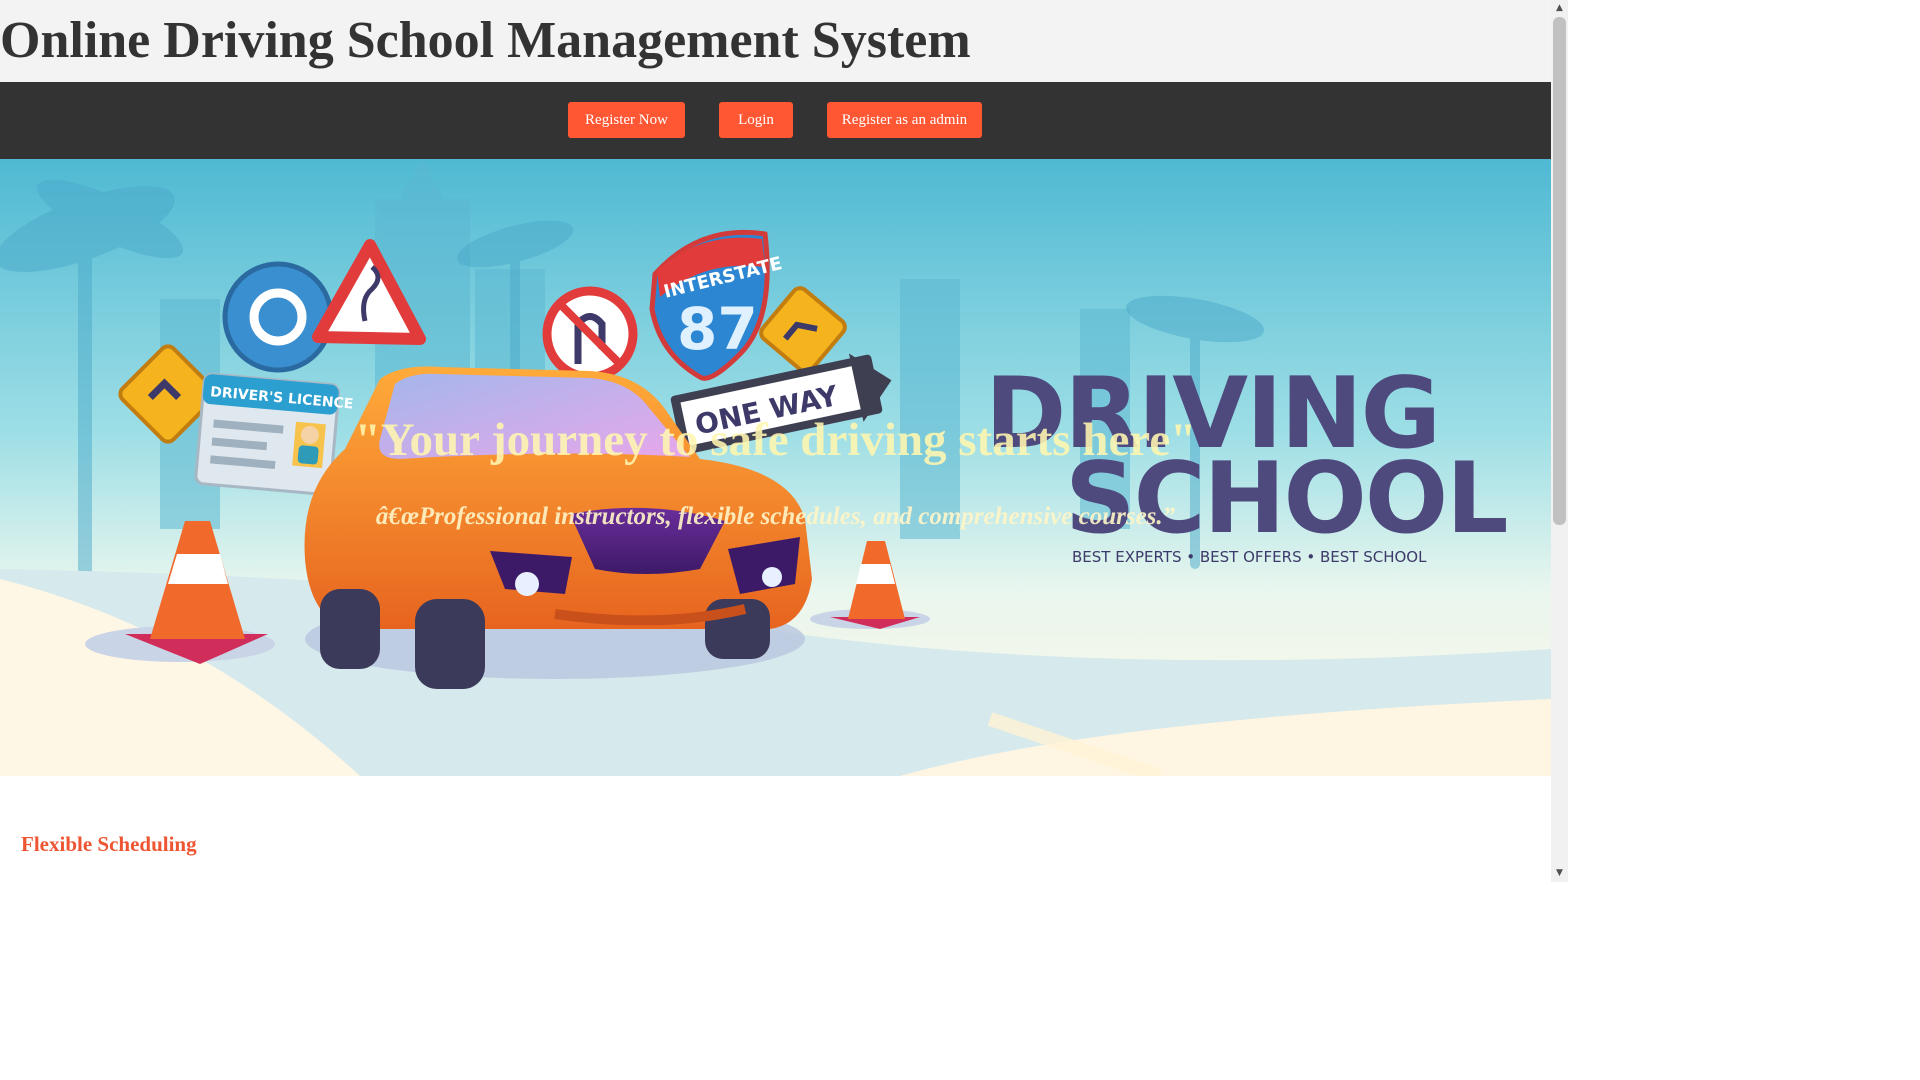 Image resolution: width=1920 pixels, height=1080 pixels. Describe the element at coordinates (1559, 873) in the screenshot. I see `scroll-down-icon: ▼` at that location.